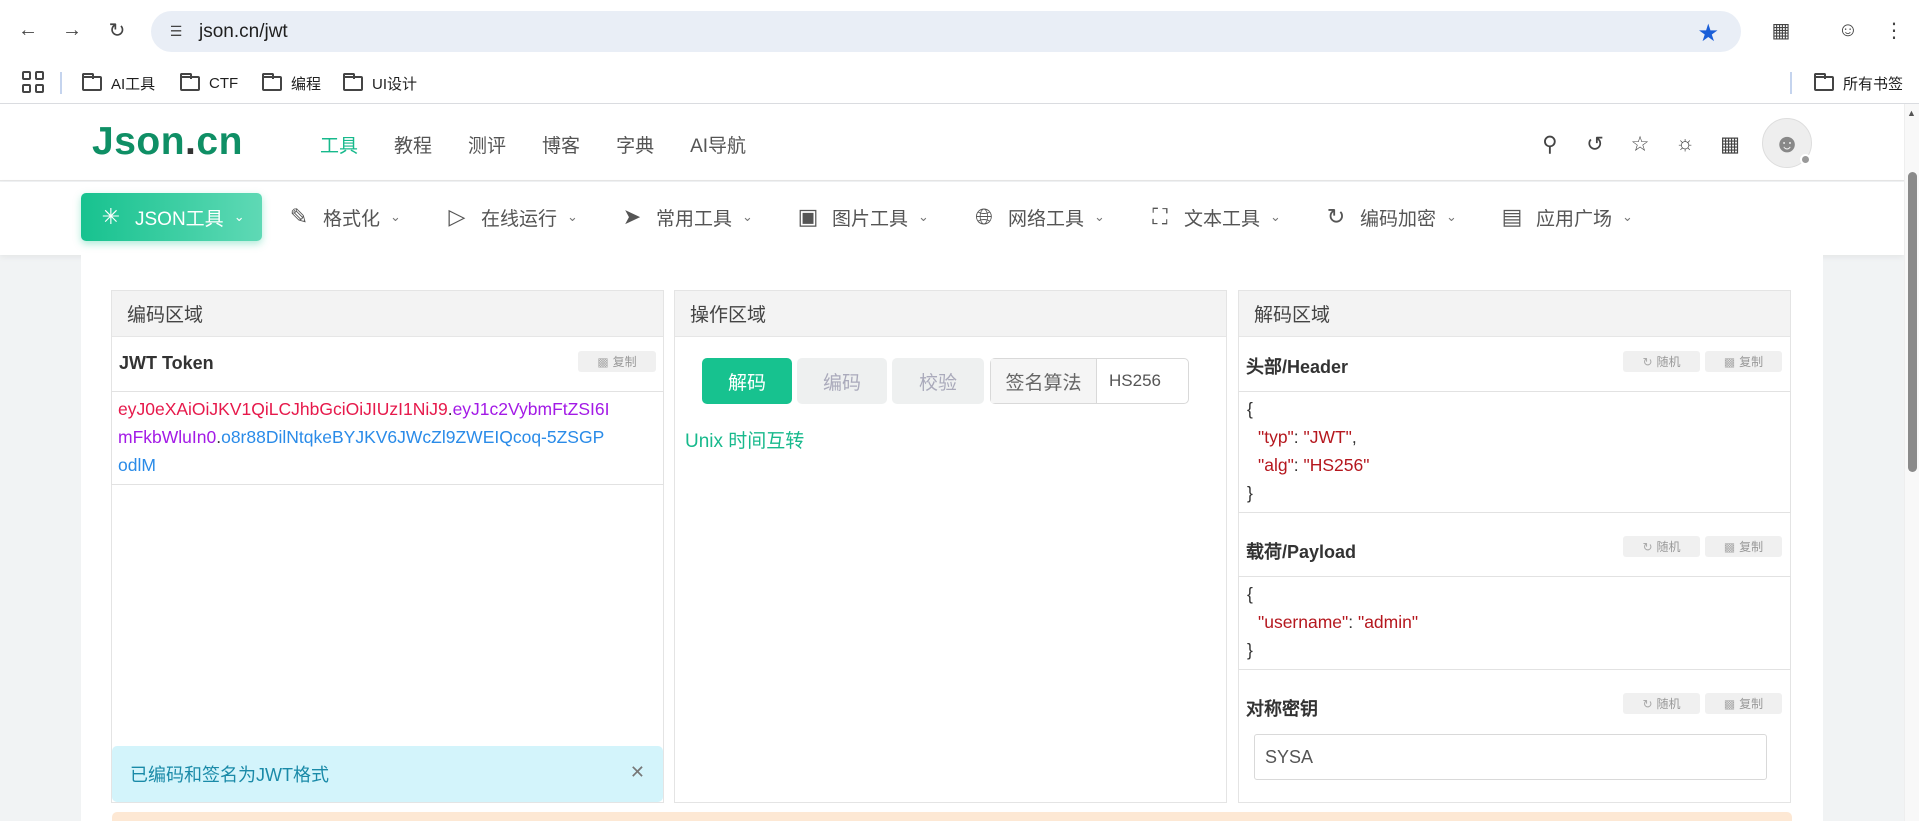 Image resolution: width=1919 pixels, height=821 pixels. Describe the element at coordinates (1661, 546) in the screenshot. I see `random-payload-button: ↻ 随机` at that location.